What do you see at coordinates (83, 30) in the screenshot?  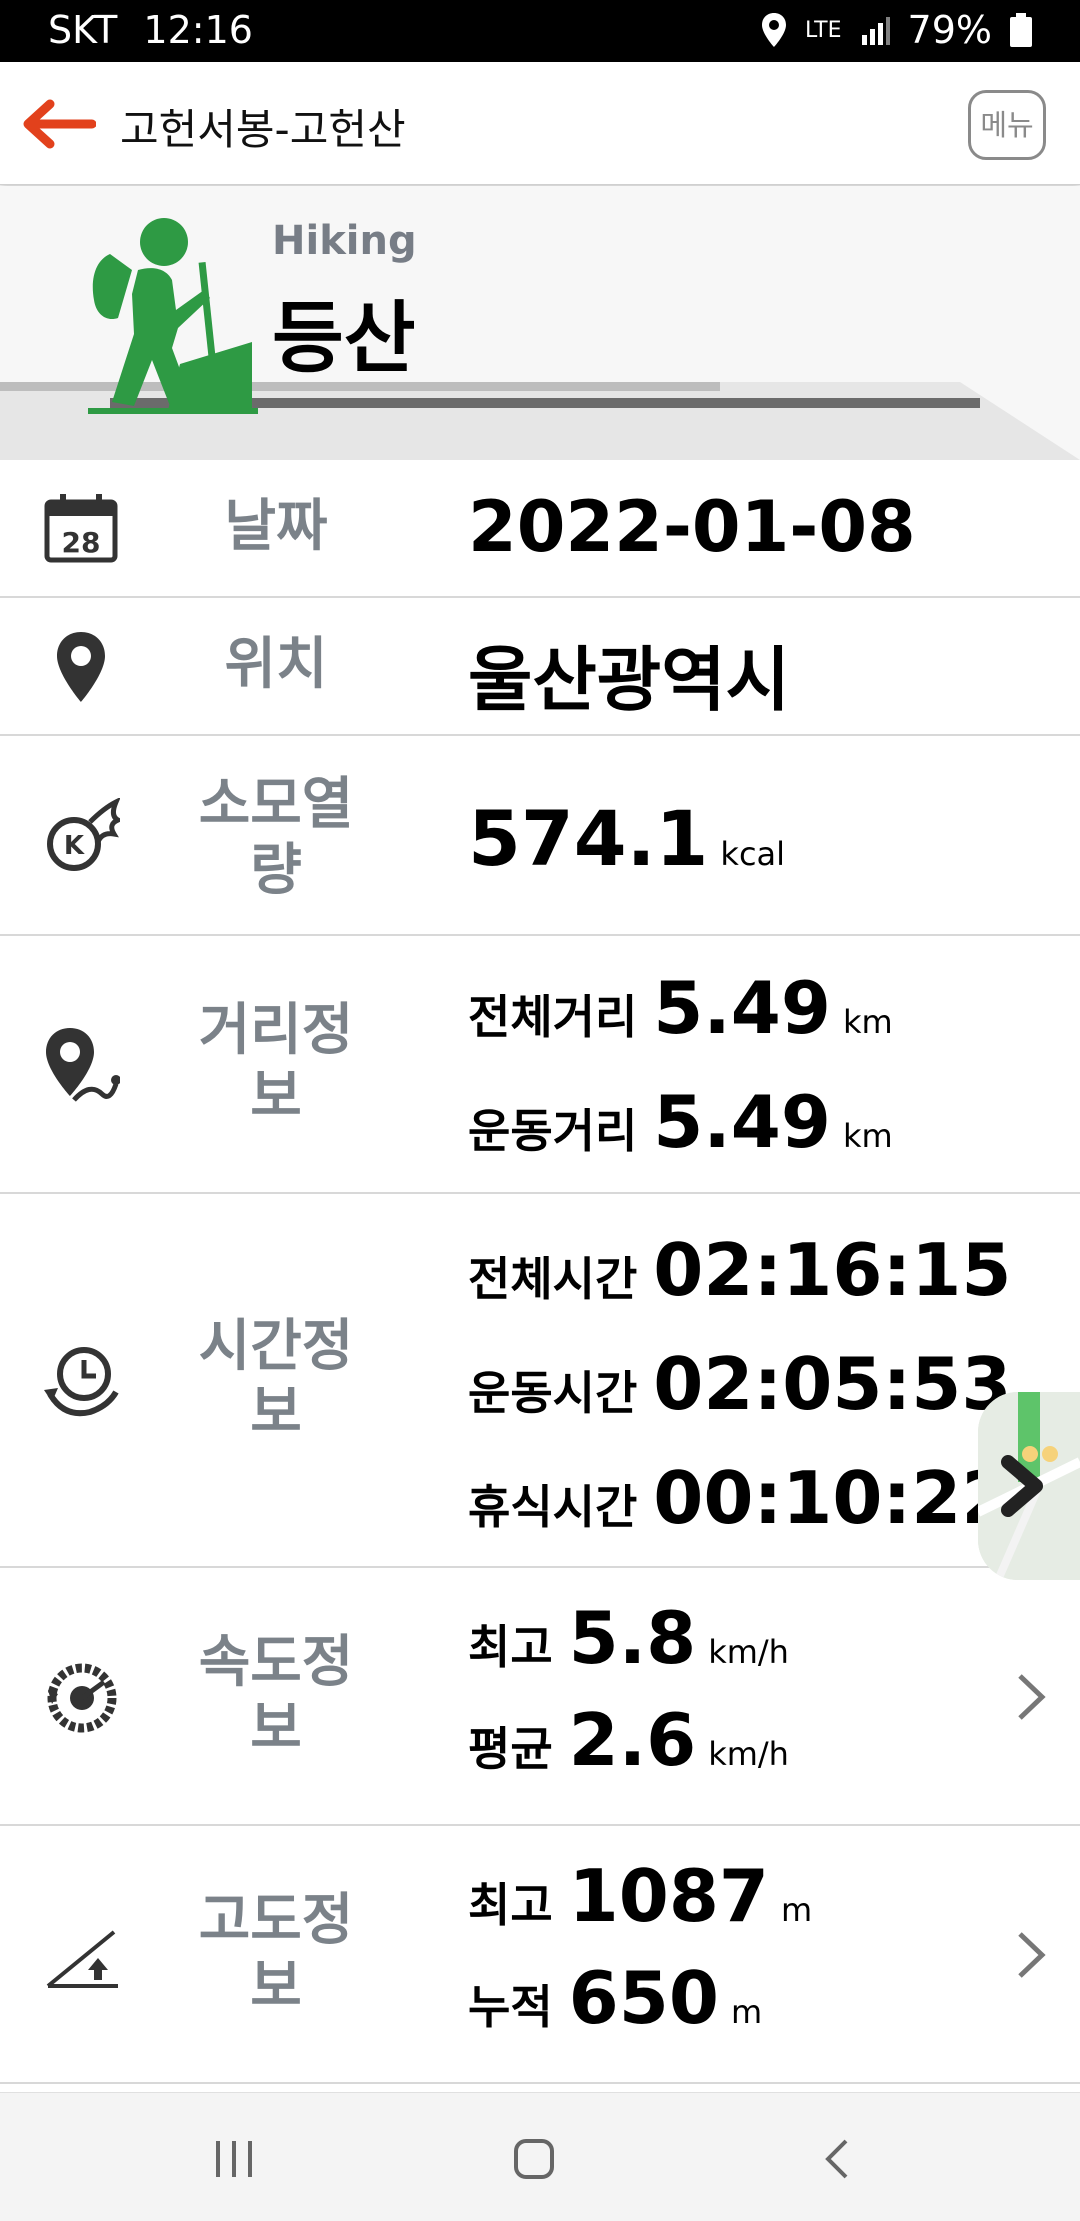 I see `carrier-label: SKT` at bounding box center [83, 30].